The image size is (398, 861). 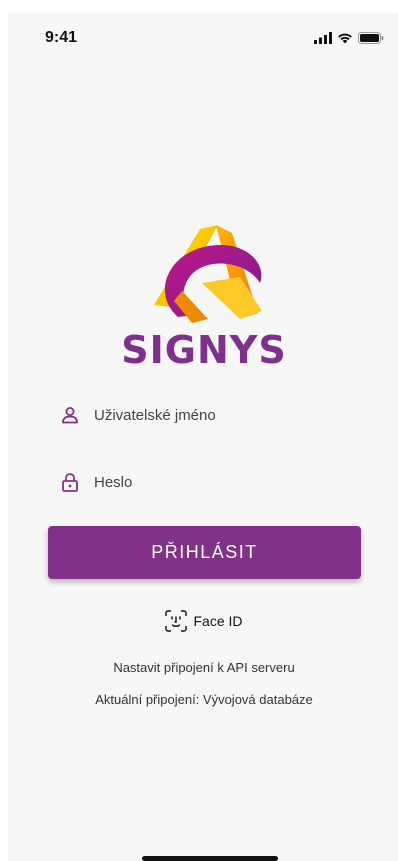 I want to click on wifi-icon, so click(x=345, y=38).